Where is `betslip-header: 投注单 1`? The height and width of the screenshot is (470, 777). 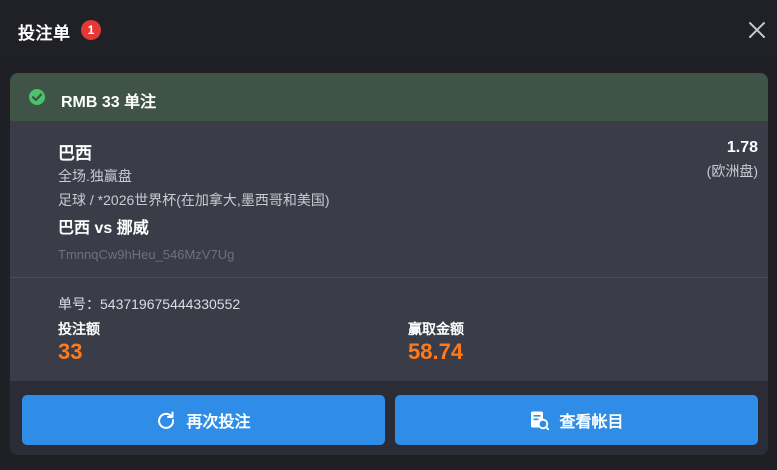
betslip-header: 投注单 1 is located at coordinates (388, 30).